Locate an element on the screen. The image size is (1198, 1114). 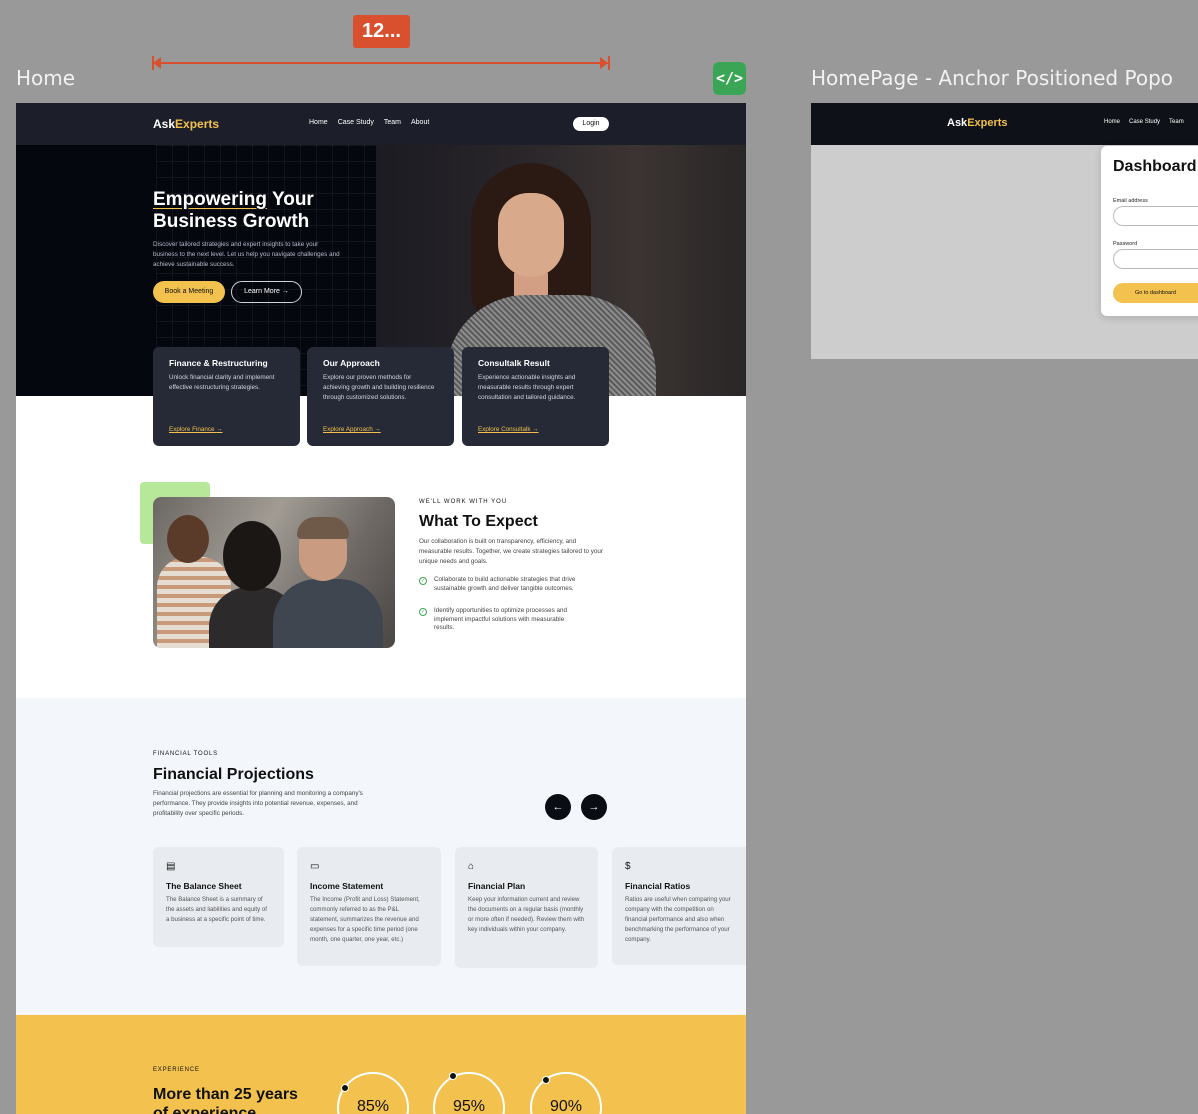
book-meeting-button: Book a Meeting is located at coordinates (189, 292).